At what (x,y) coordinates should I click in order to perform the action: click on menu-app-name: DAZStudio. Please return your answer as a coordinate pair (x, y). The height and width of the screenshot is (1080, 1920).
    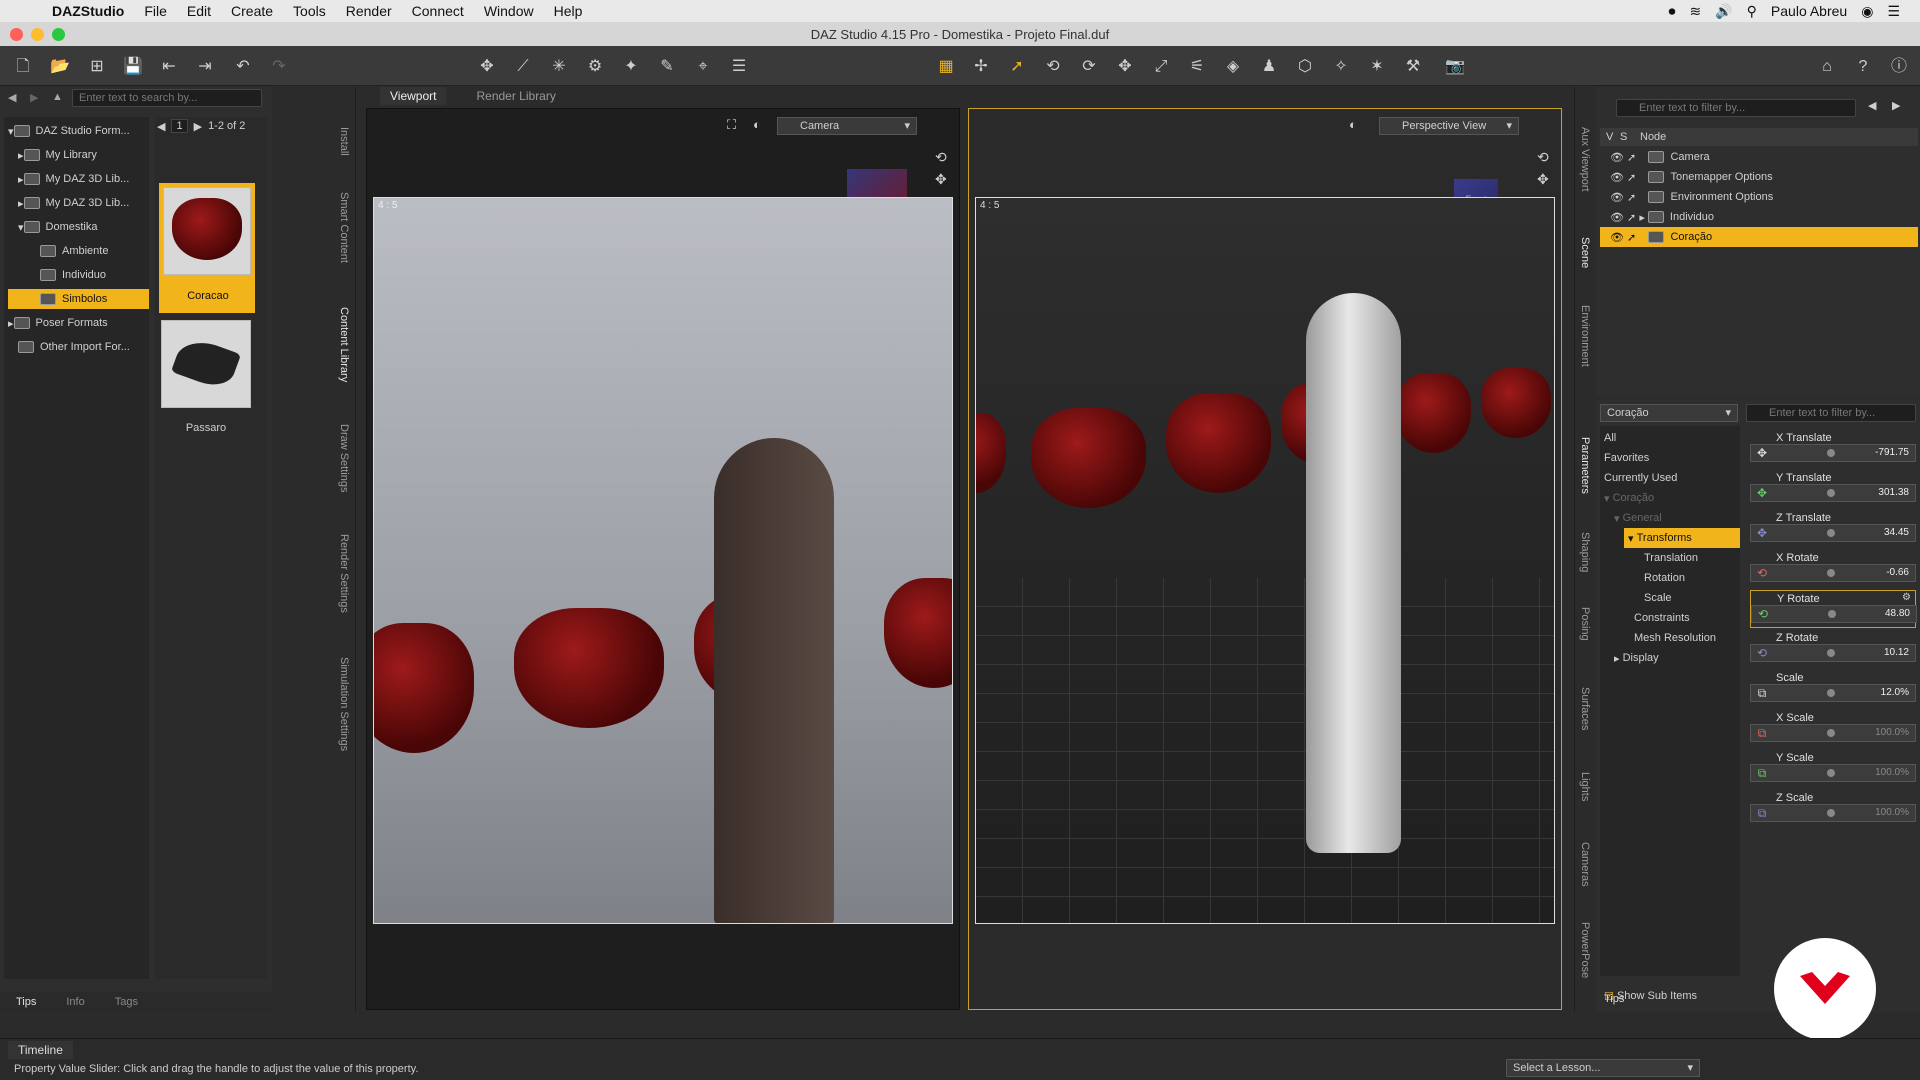
    Looking at the image, I should click on (88, 11).